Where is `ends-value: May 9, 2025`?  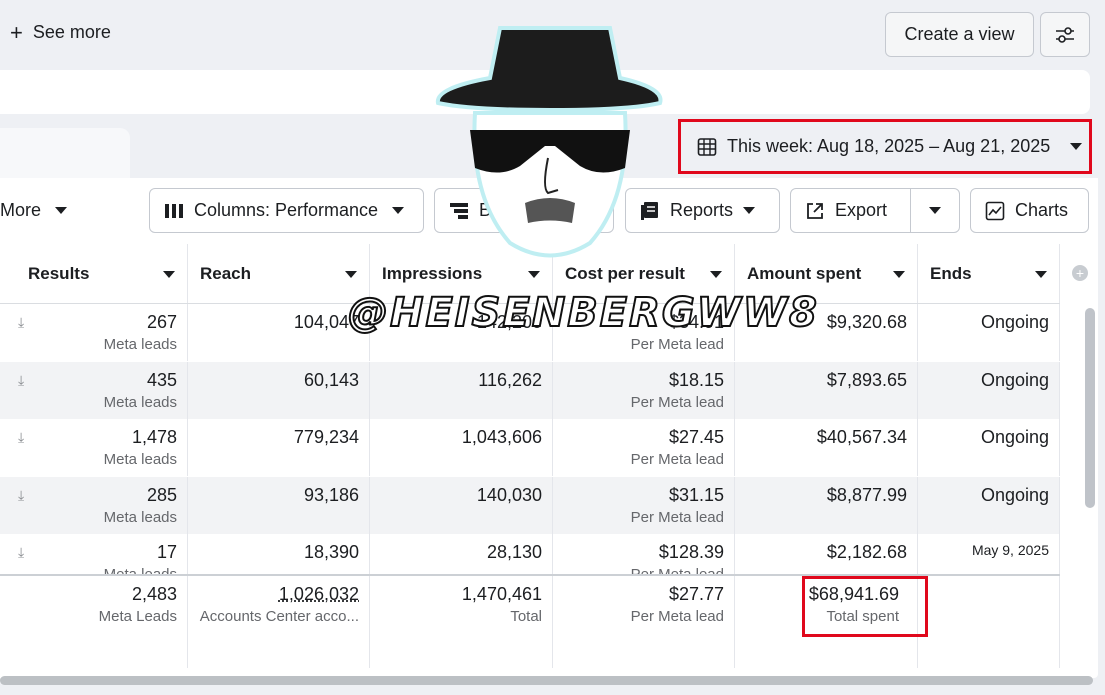
ends-value: May 9, 2025 is located at coordinates (1010, 550).